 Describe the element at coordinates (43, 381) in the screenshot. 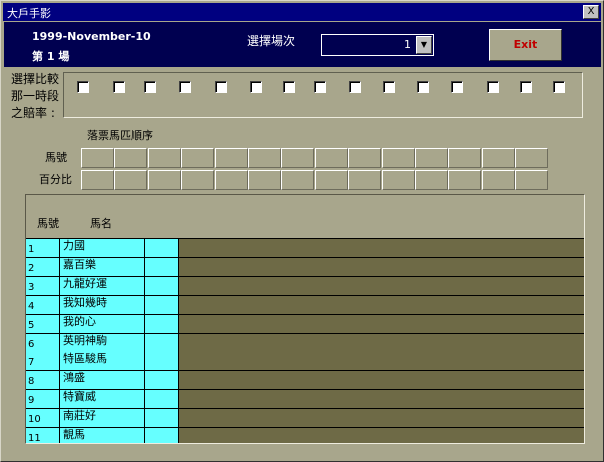

I see `horse-no-cell: 8` at that location.